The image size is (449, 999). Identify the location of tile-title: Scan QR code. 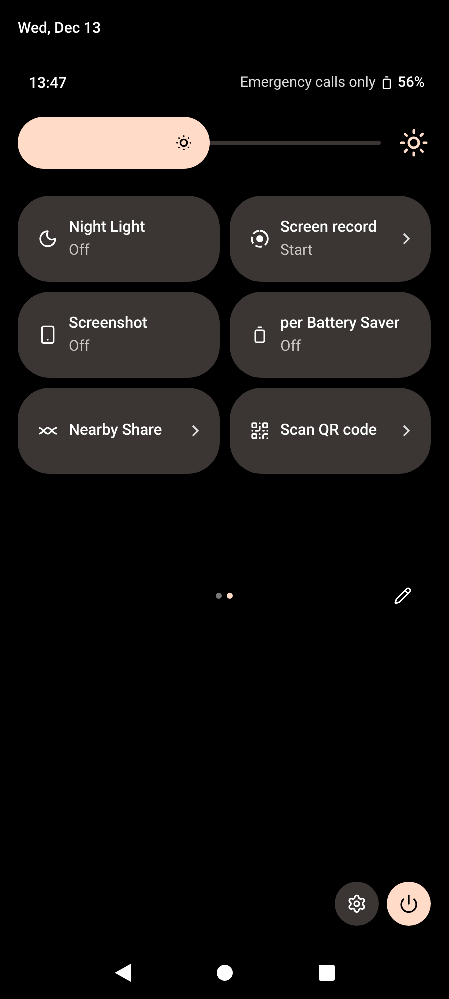
(329, 430).